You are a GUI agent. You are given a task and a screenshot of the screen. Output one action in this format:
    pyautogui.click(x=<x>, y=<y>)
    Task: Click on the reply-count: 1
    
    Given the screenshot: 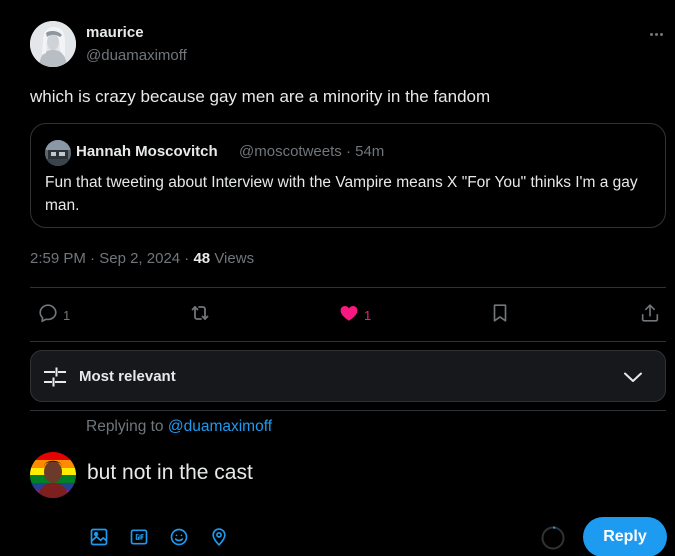 What is the action you would take?
    pyautogui.click(x=67, y=315)
    